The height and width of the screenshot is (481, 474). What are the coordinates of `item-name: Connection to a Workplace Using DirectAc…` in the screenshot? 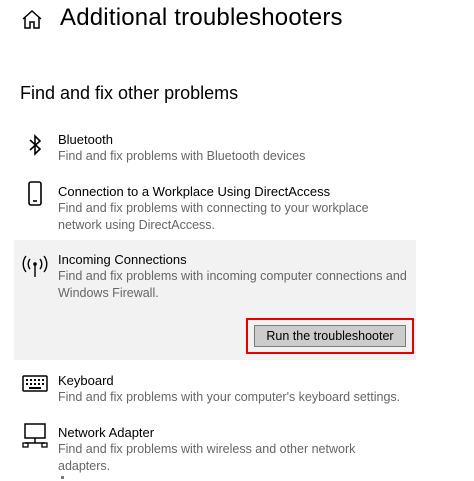 It's located at (194, 191).